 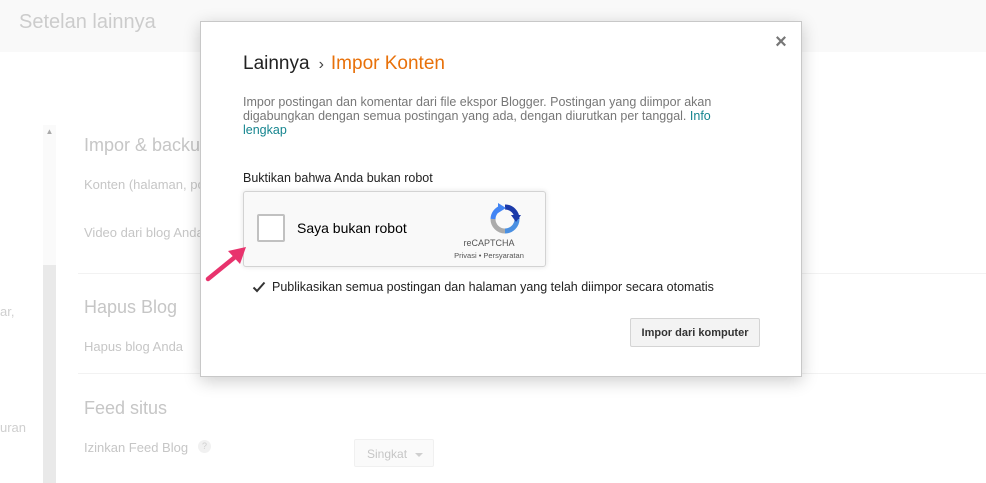 What do you see at coordinates (7, 311) in the screenshot?
I see `sidebar-text-fragment: ar,` at bounding box center [7, 311].